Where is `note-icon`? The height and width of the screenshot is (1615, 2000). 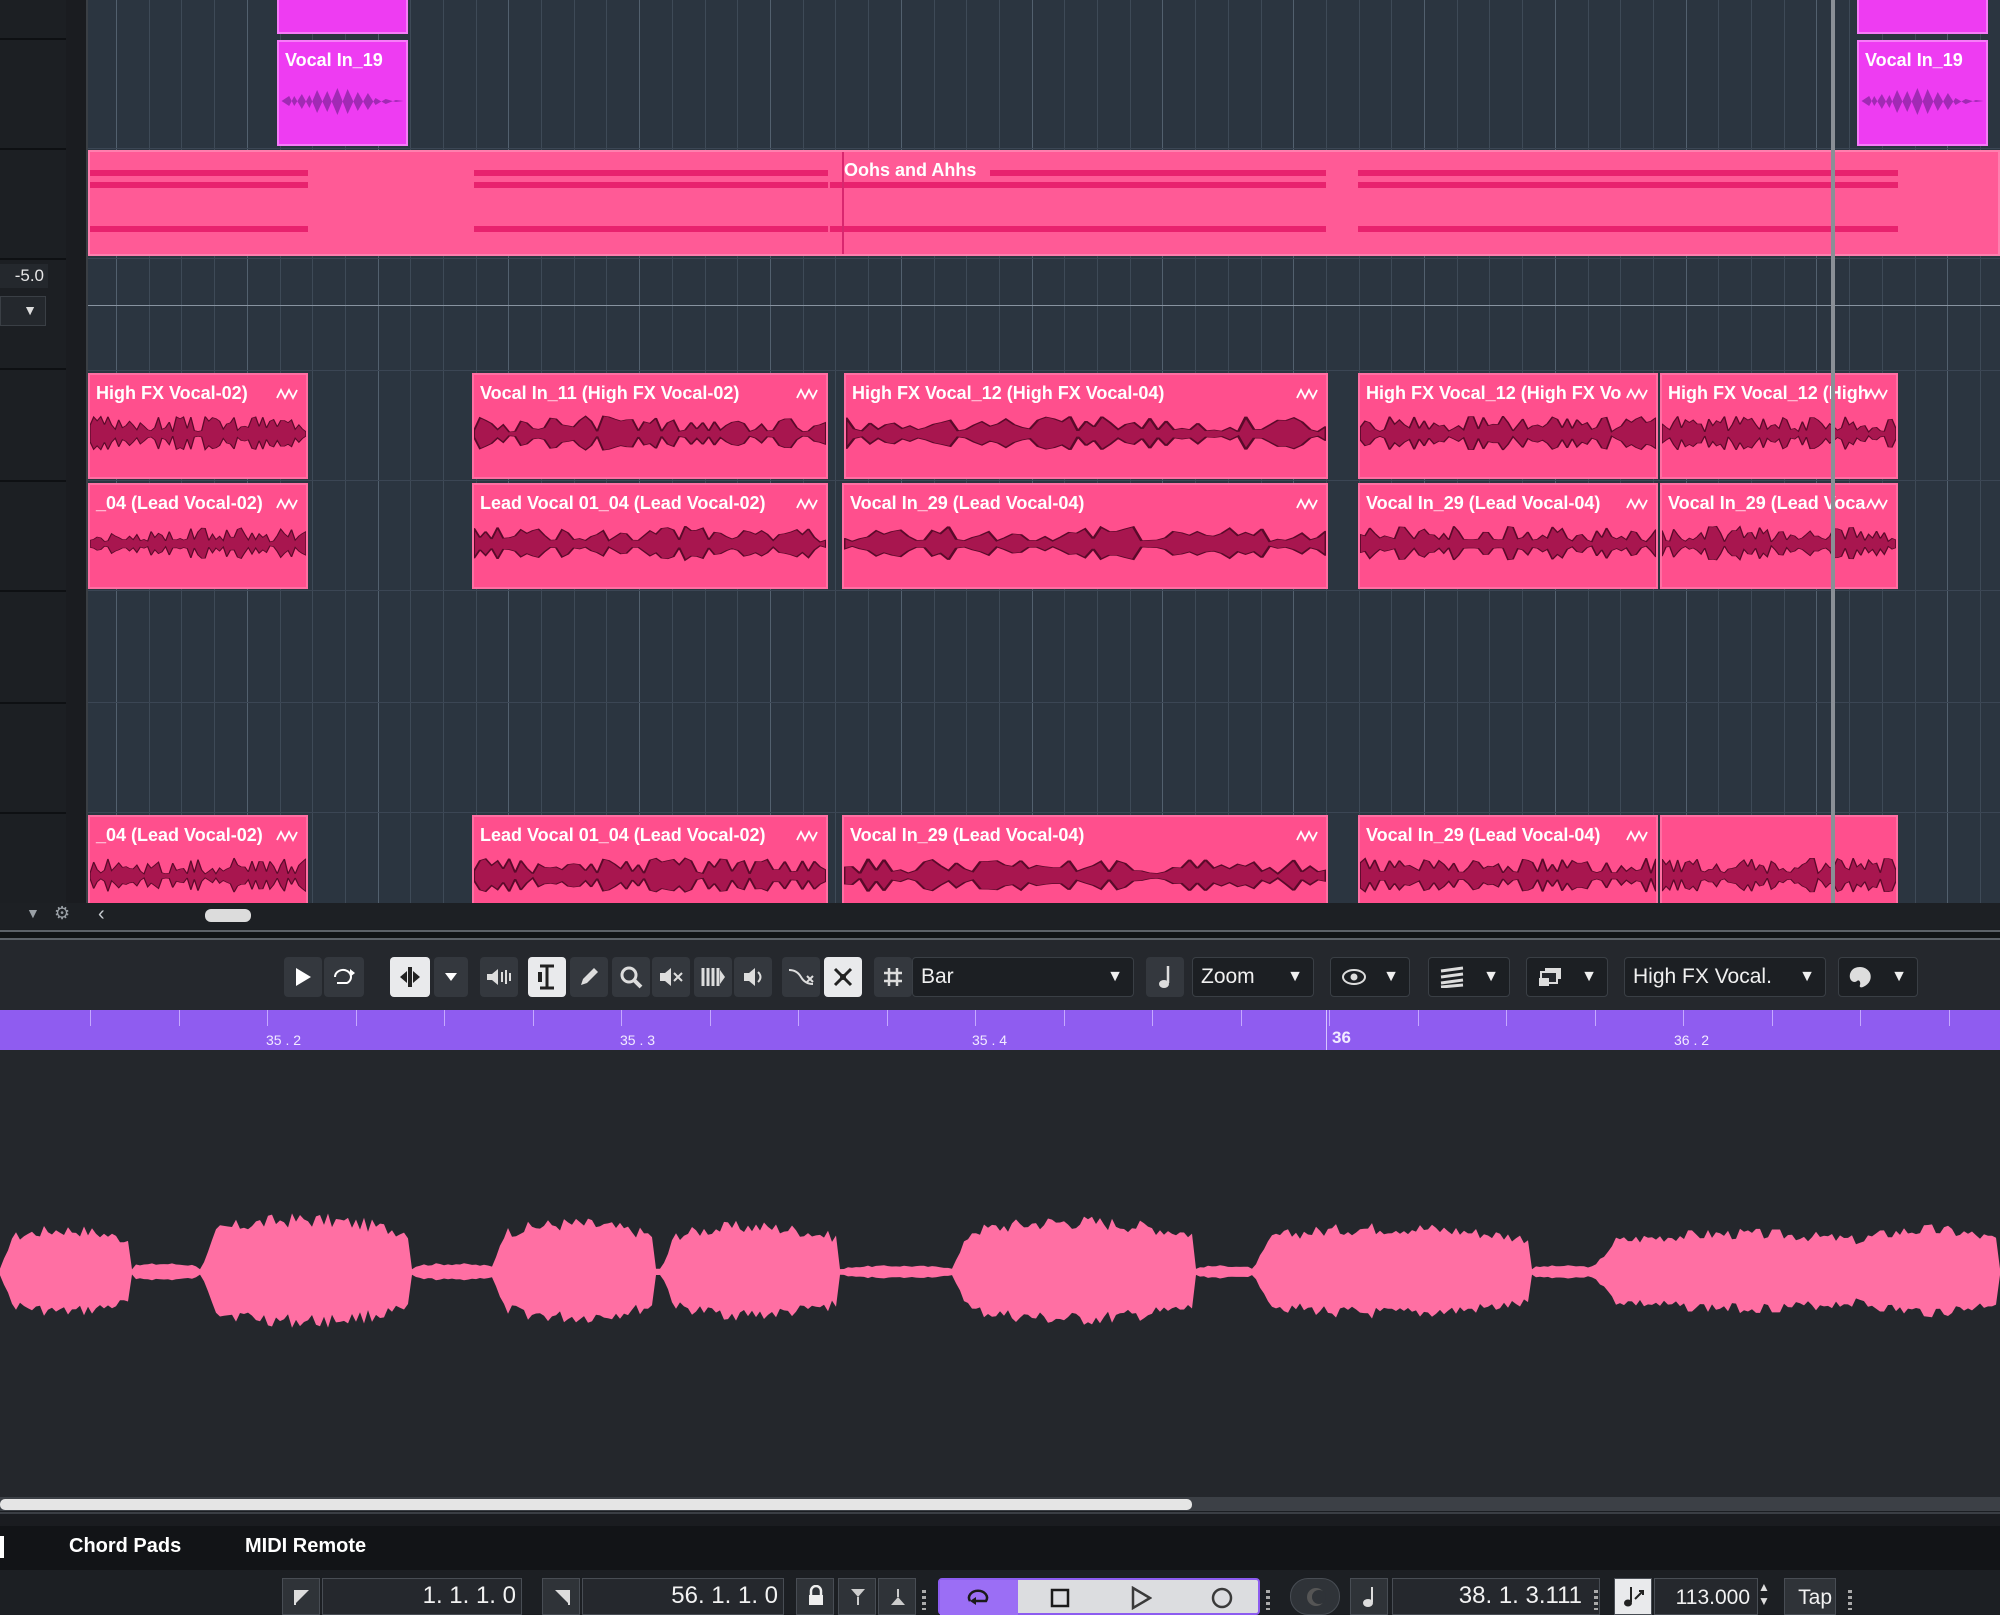 note-icon is located at coordinates (1164, 977).